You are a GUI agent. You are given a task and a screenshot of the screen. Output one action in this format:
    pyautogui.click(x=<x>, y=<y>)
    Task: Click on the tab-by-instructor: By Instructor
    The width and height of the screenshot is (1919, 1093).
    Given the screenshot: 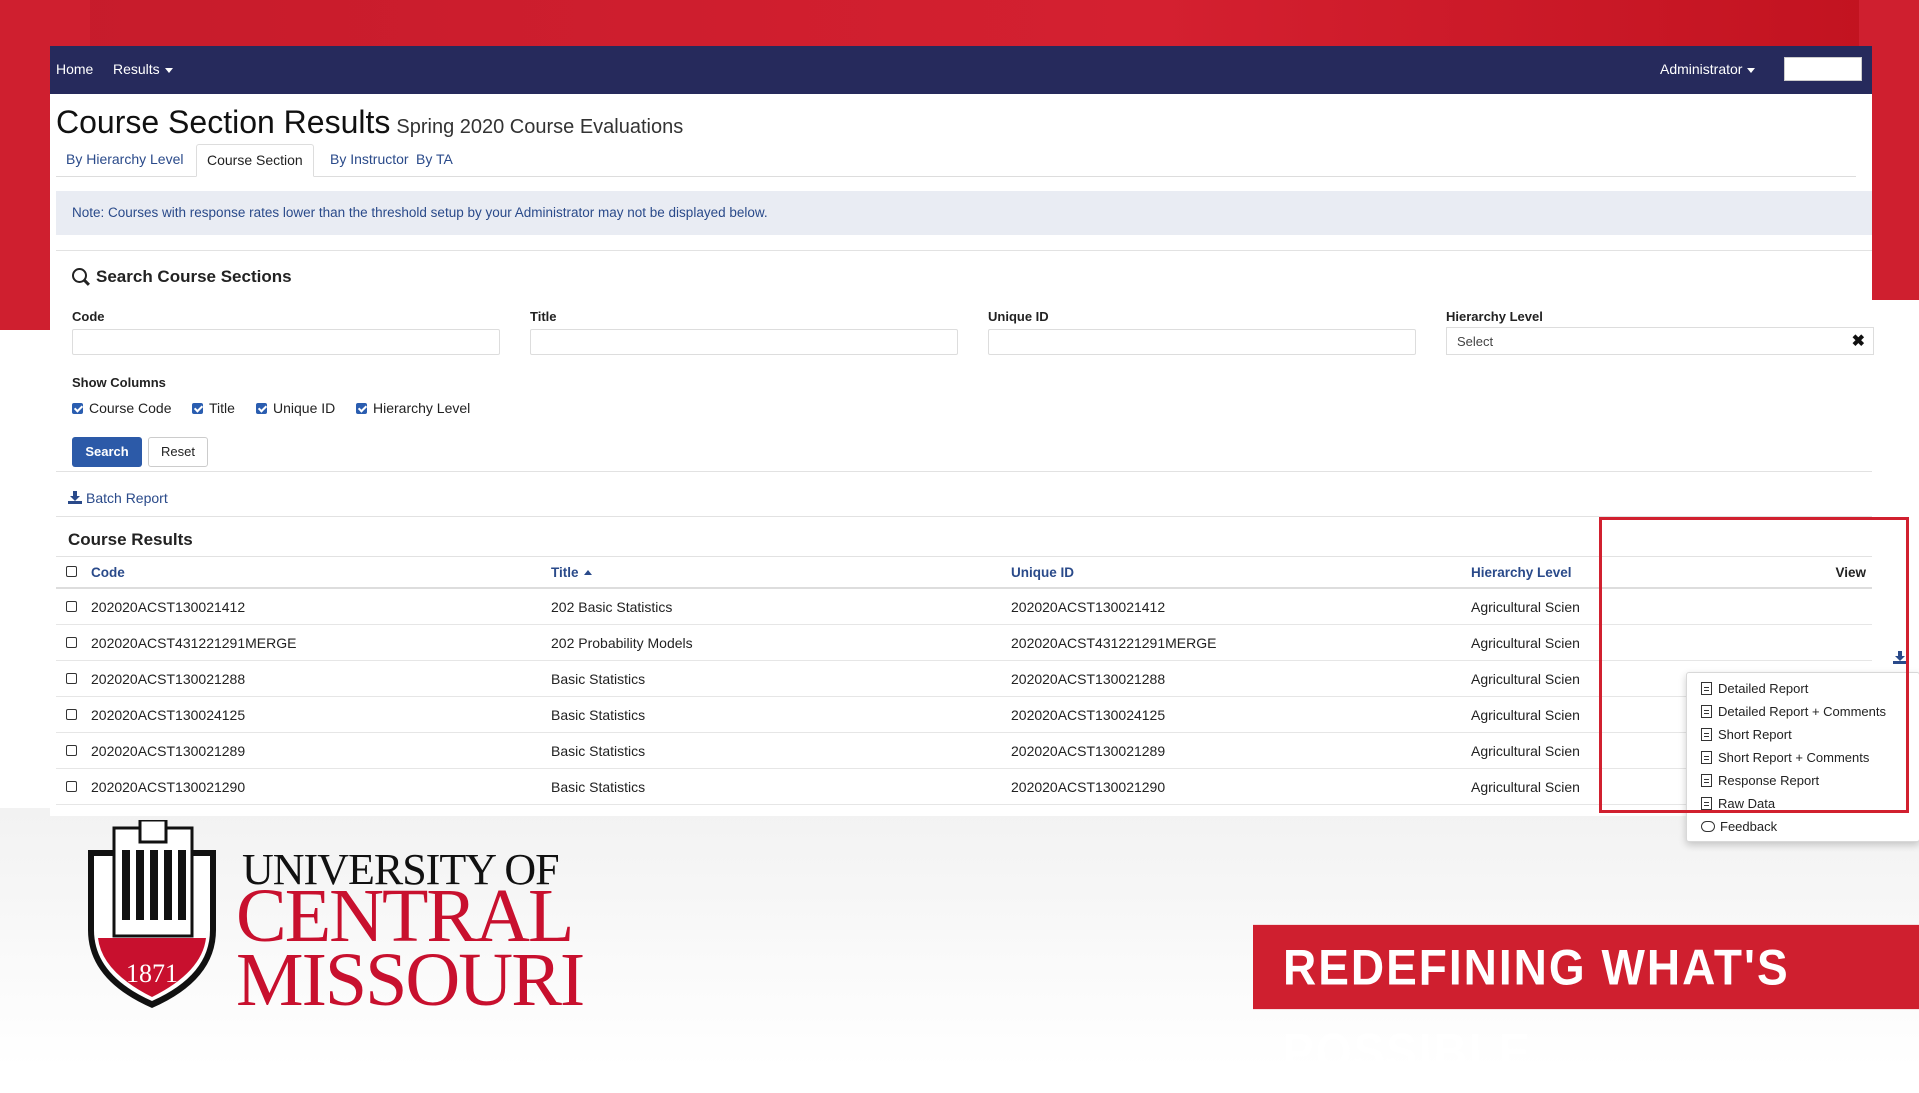 What is the action you would take?
    pyautogui.click(x=369, y=159)
    